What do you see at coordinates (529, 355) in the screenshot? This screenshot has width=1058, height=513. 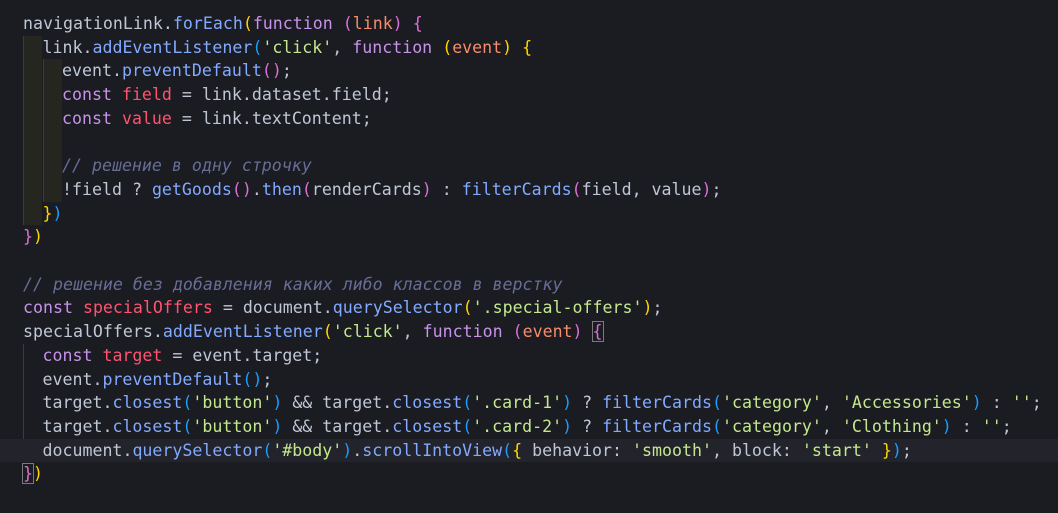 I see `code-line: const target = event.target;` at bounding box center [529, 355].